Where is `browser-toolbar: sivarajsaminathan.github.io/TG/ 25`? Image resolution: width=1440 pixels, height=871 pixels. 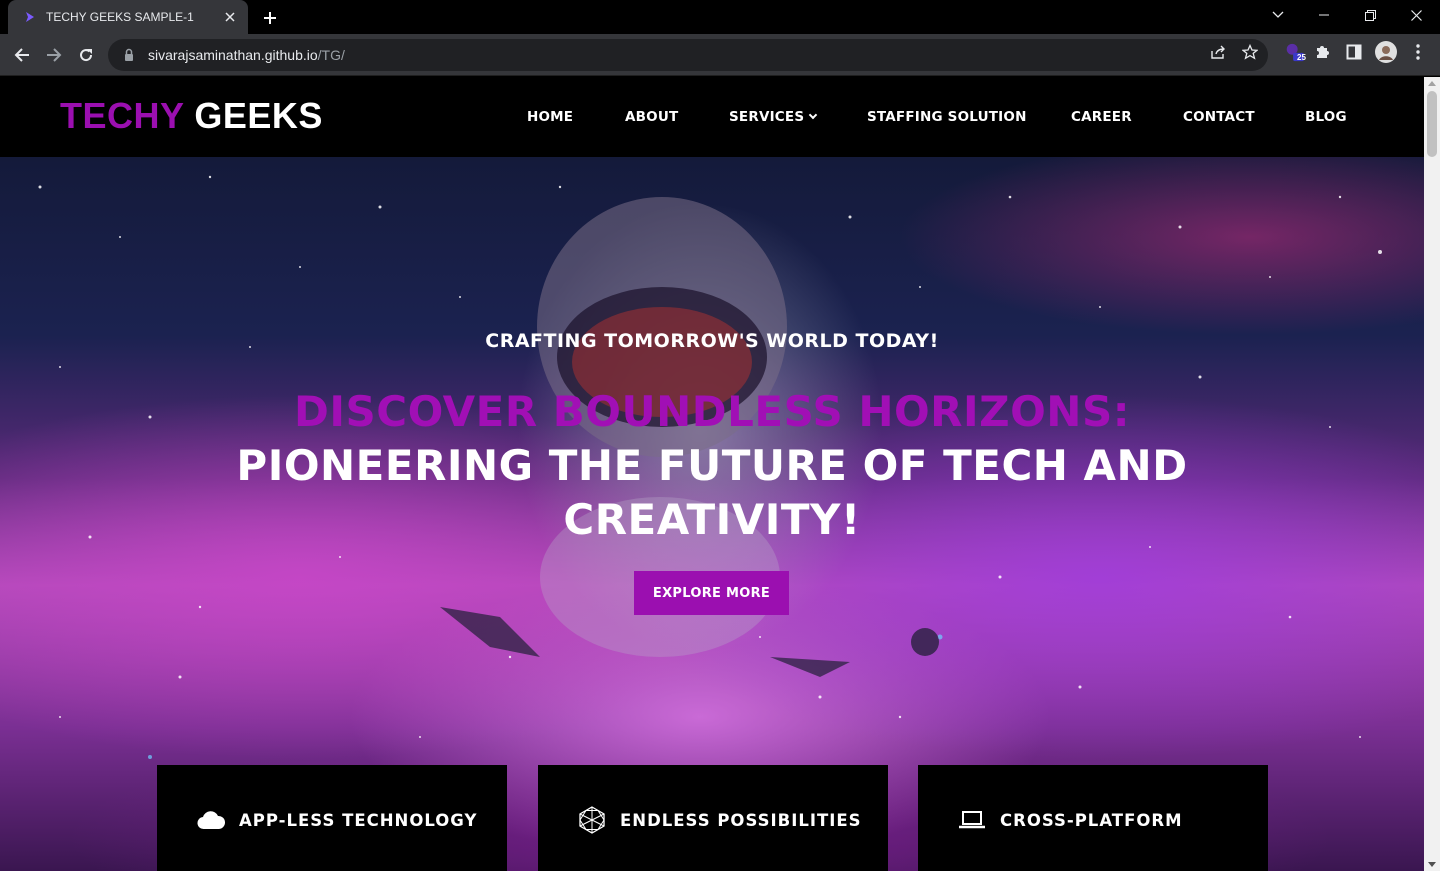 browser-toolbar: sivarajsaminathan.github.io/TG/ 25 is located at coordinates (720, 55).